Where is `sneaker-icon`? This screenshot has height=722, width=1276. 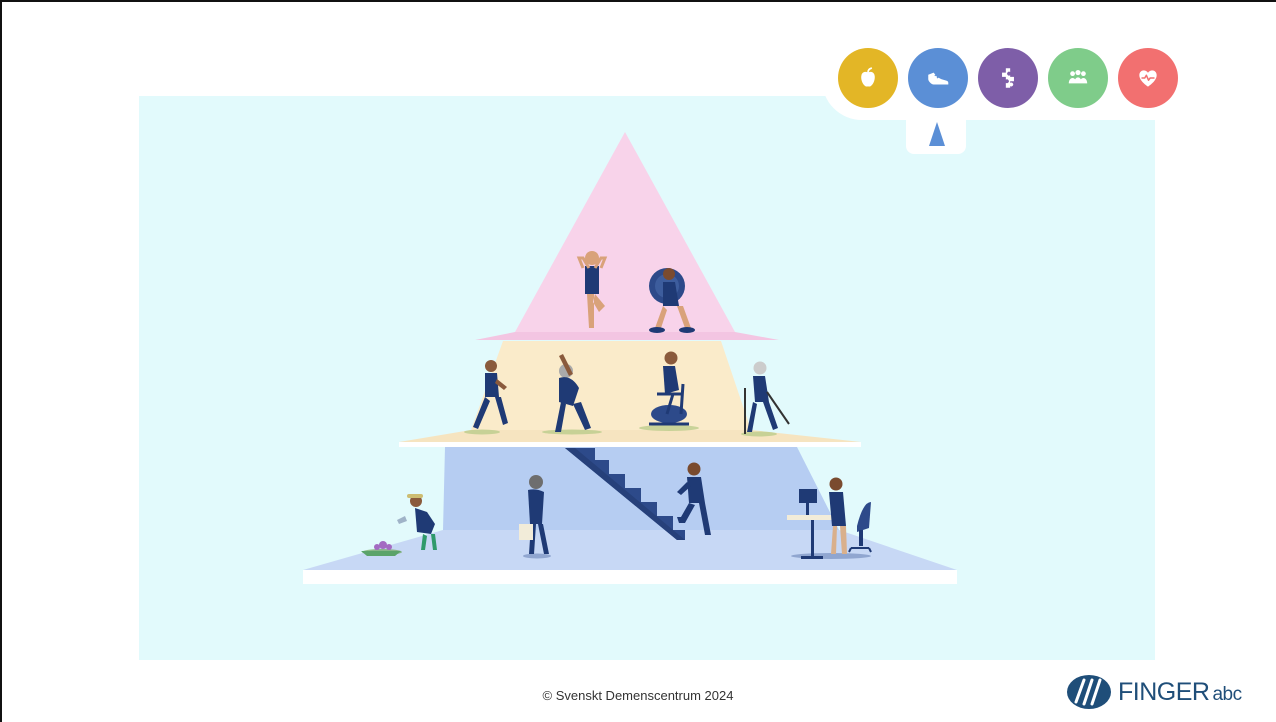 sneaker-icon is located at coordinates (938, 78).